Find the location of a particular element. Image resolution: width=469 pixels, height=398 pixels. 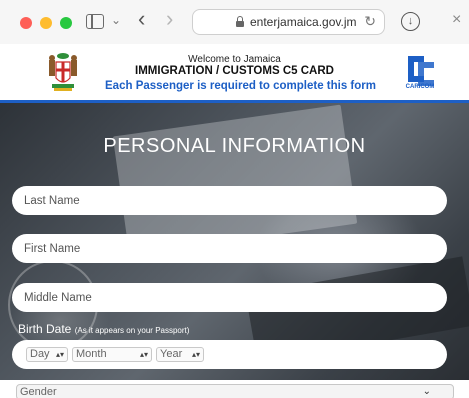

first-name-input is located at coordinates (229, 248).